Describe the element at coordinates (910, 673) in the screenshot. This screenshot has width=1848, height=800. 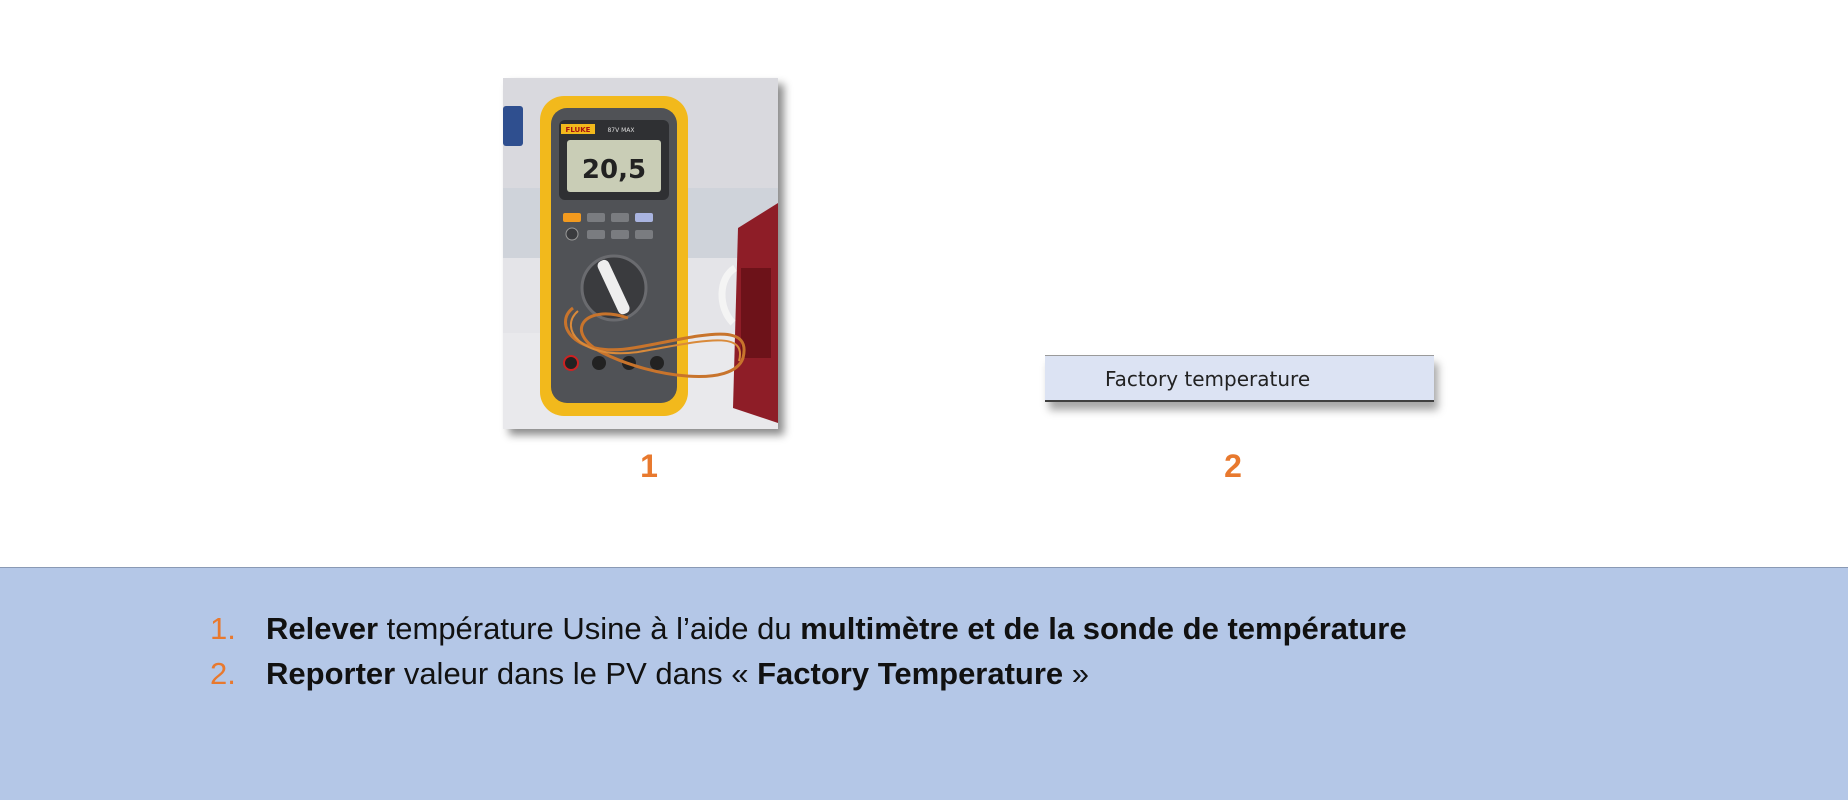
I see `step-emphasis: Factory Temperature` at that location.